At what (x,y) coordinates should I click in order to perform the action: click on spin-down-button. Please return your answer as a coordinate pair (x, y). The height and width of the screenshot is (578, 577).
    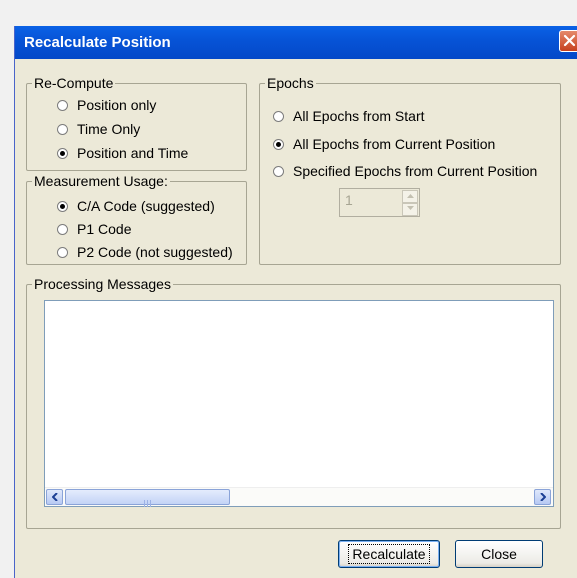
    Looking at the image, I should click on (410, 209).